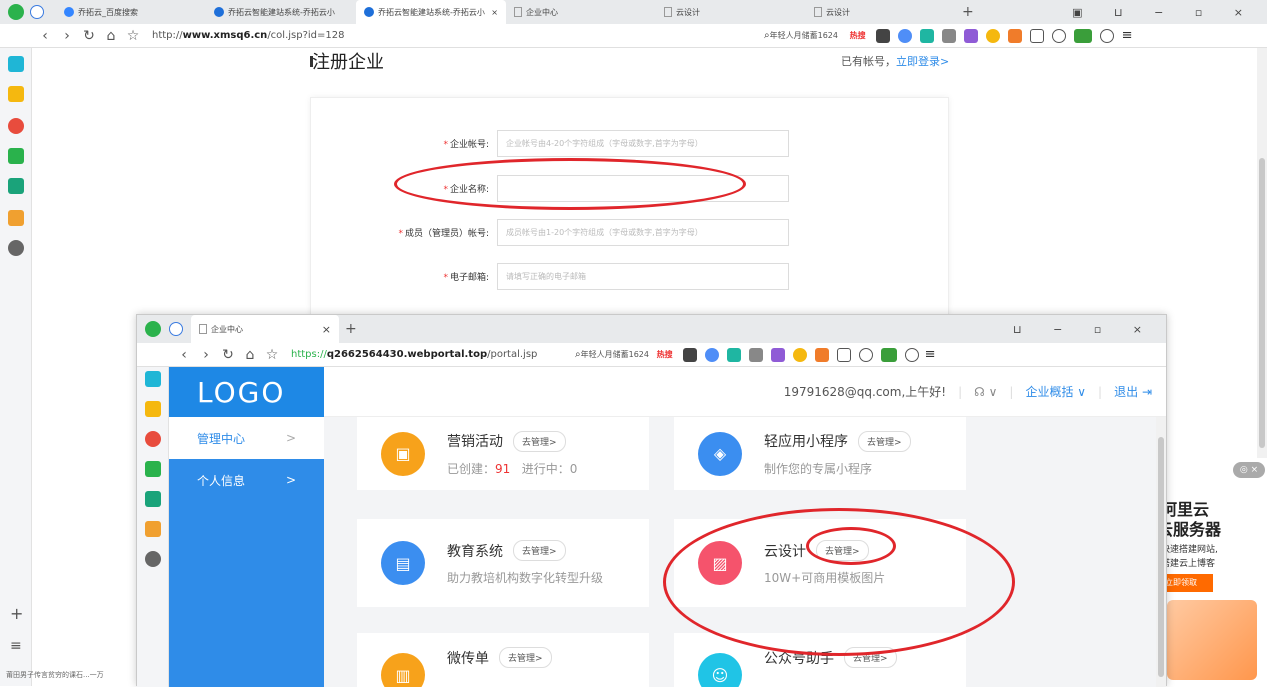  Describe the element at coordinates (68, 675) in the screenshot. I see `status-news: 莆田男子传言贫穷的课石...一万` at that location.